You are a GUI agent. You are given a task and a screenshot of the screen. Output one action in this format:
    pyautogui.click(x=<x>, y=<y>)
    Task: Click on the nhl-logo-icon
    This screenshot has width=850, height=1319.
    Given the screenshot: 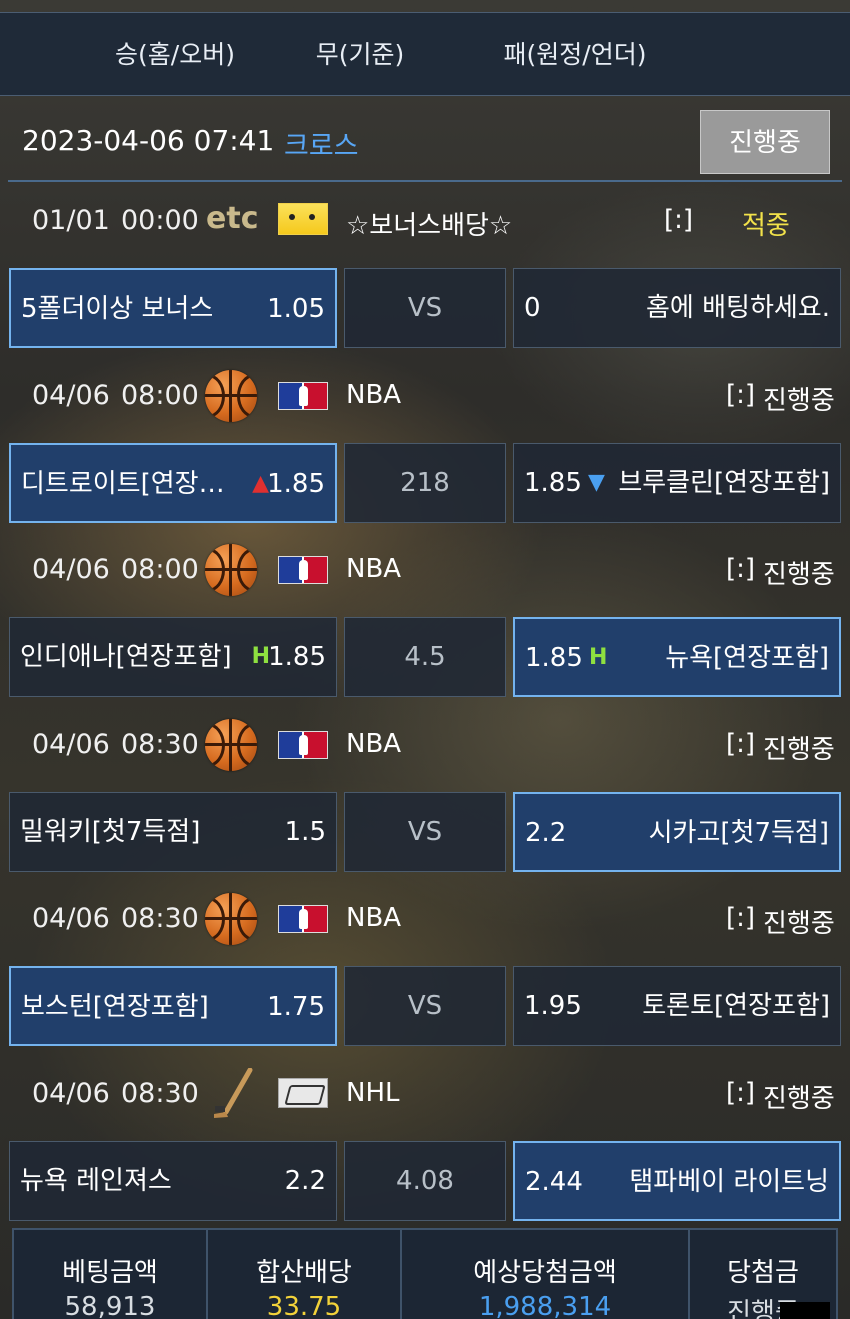 What is the action you would take?
    pyautogui.click(x=303, y=1093)
    